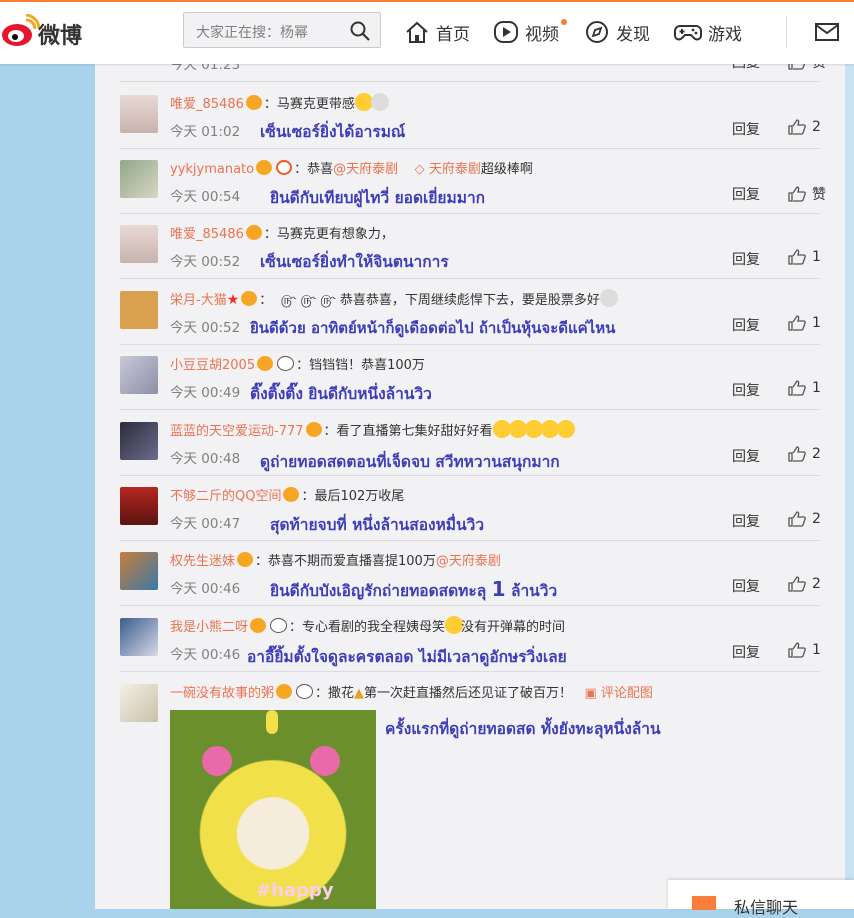 The image size is (854, 918). What do you see at coordinates (530, 32) in the screenshot?
I see `nav-video: 视频` at bounding box center [530, 32].